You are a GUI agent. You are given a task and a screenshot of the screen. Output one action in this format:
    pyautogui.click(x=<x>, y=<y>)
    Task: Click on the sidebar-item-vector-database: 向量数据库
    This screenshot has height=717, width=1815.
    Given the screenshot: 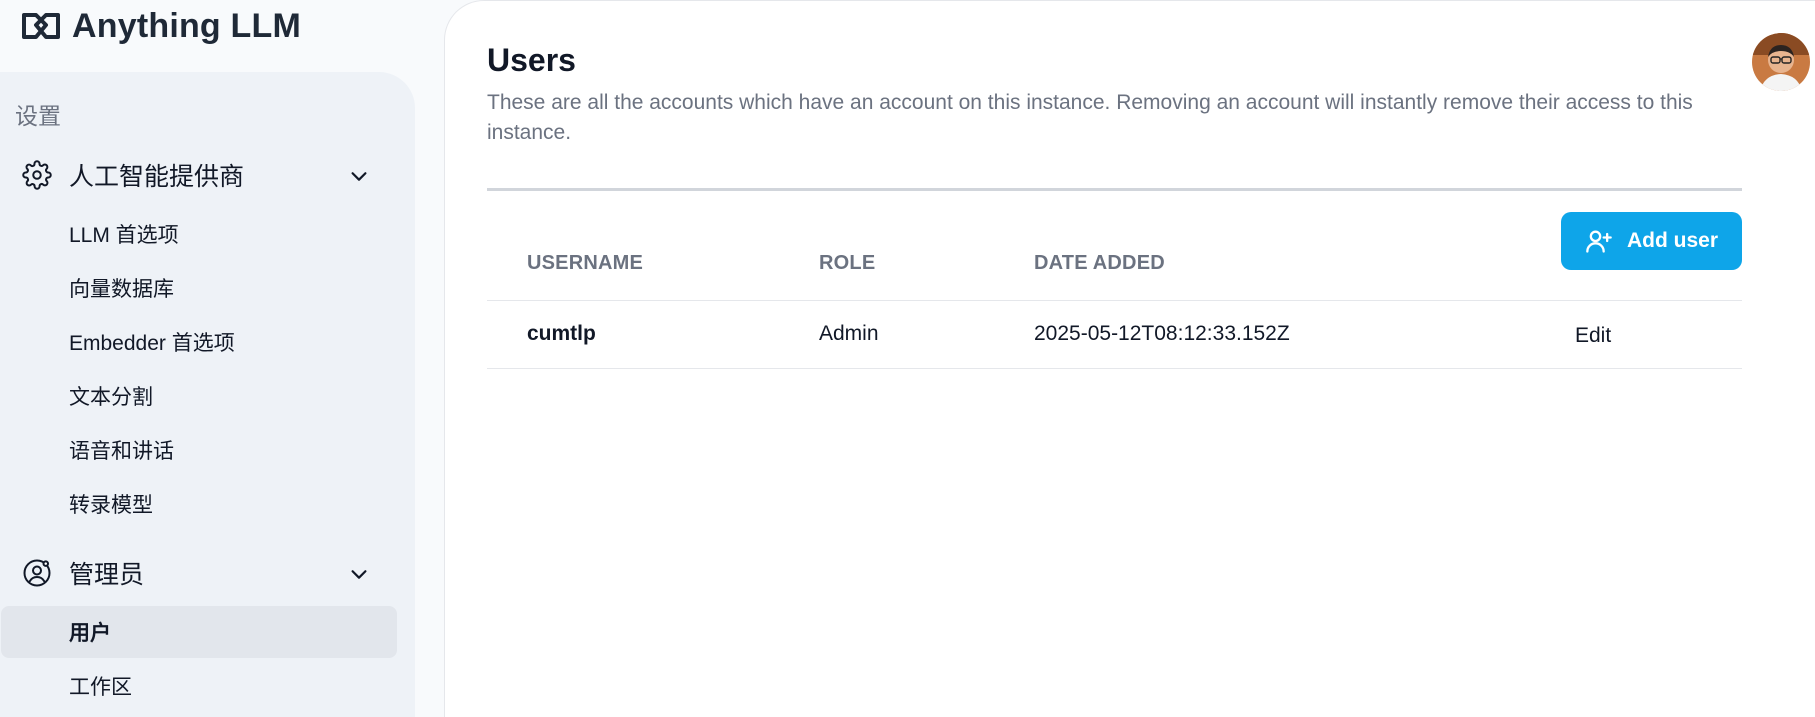 What is the action you would take?
    pyautogui.click(x=199, y=288)
    